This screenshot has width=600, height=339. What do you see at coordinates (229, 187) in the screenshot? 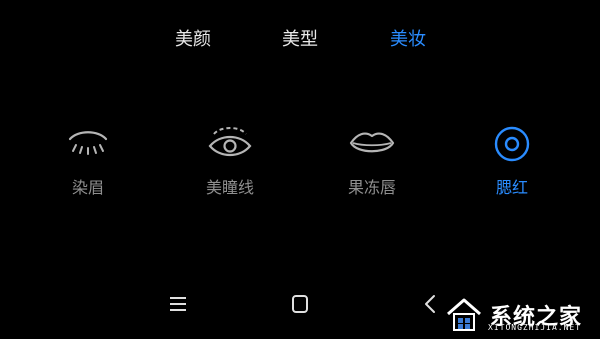
I see `option-label: 美瞳线` at bounding box center [229, 187].